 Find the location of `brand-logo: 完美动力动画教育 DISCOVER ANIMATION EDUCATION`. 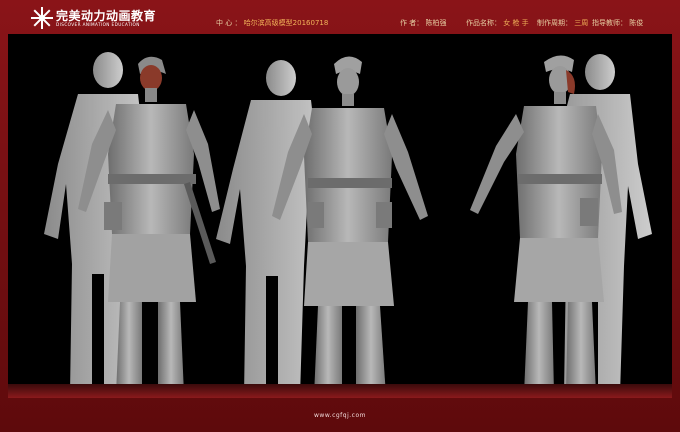

brand-logo: 完美动力动画教育 DISCOVER ANIMATION EDUCATION is located at coordinates (105, 19).